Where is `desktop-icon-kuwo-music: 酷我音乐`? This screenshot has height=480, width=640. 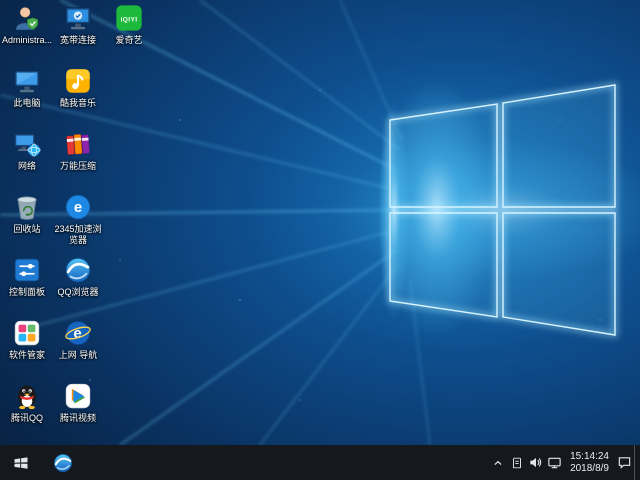
desktop-icon-kuwo-music: 酷我音乐 is located at coordinates (78, 97).